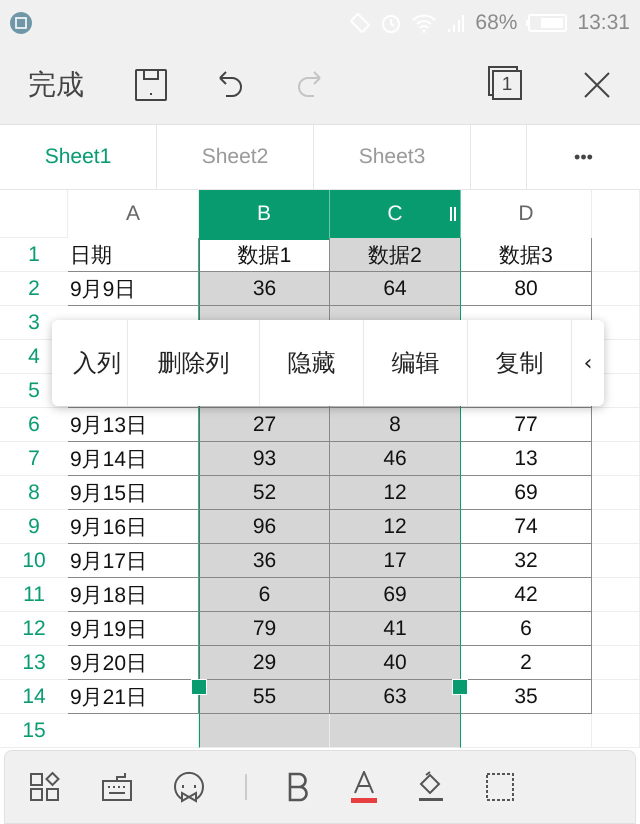  Describe the element at coordinates (431, 787) in the screenshot. I see `fill-color-icon` at that location.